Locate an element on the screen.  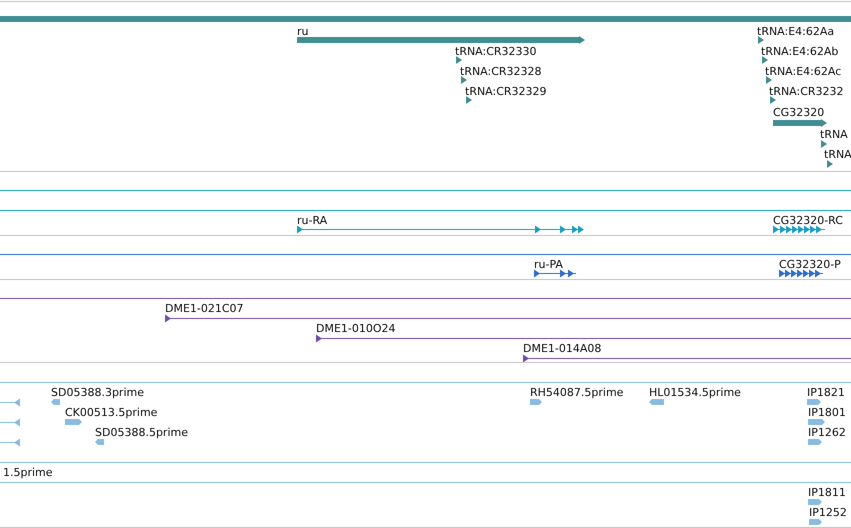
feature-label: DME1-021C07 is located at coordinates (204, 308).